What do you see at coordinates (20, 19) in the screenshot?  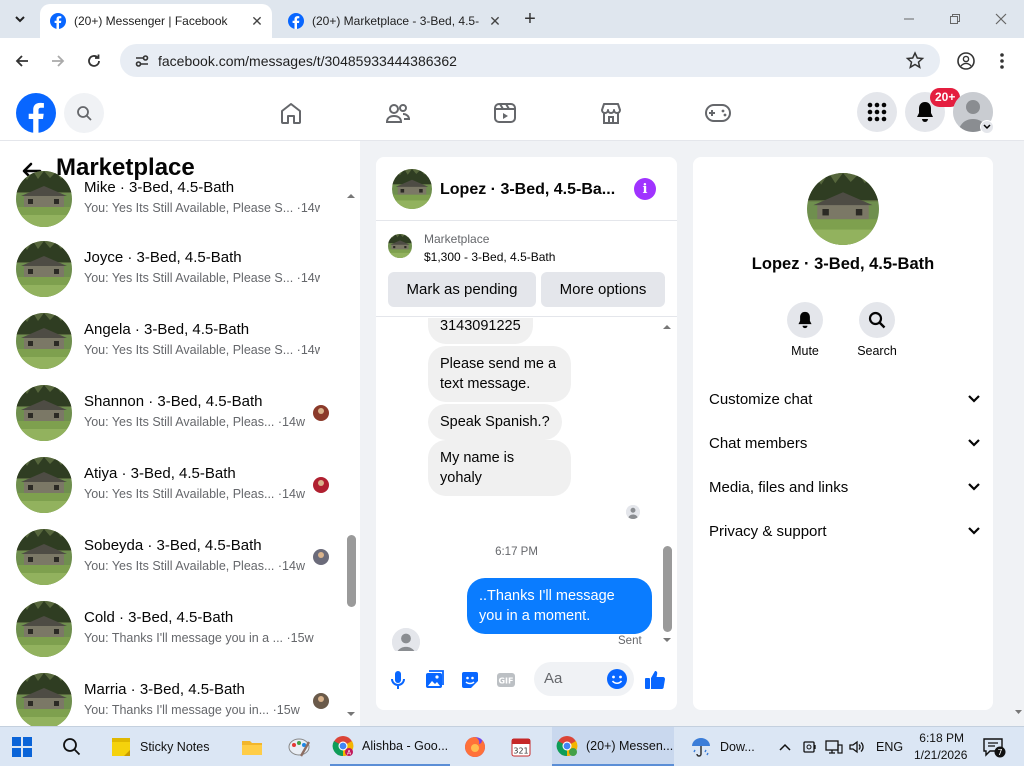 I see `tab-search-button` at bounding box center [20, 19].